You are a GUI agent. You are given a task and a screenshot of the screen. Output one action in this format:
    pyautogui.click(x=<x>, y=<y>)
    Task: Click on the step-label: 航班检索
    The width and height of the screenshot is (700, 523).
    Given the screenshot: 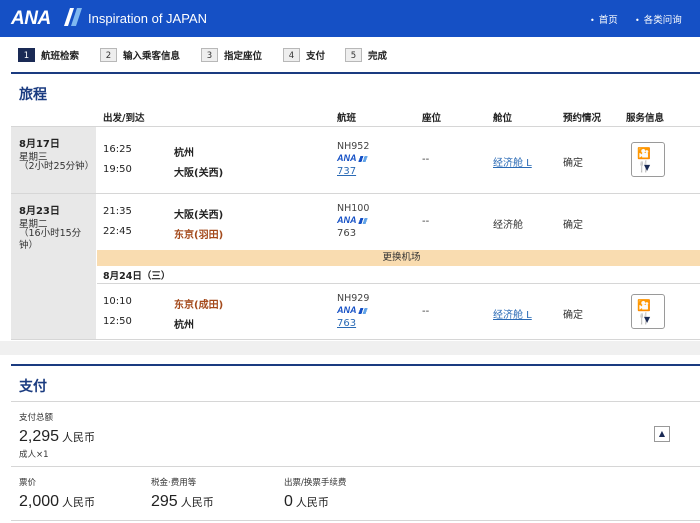 What is the action you would take?
    pyautogui.click(x=60, y=56)
    